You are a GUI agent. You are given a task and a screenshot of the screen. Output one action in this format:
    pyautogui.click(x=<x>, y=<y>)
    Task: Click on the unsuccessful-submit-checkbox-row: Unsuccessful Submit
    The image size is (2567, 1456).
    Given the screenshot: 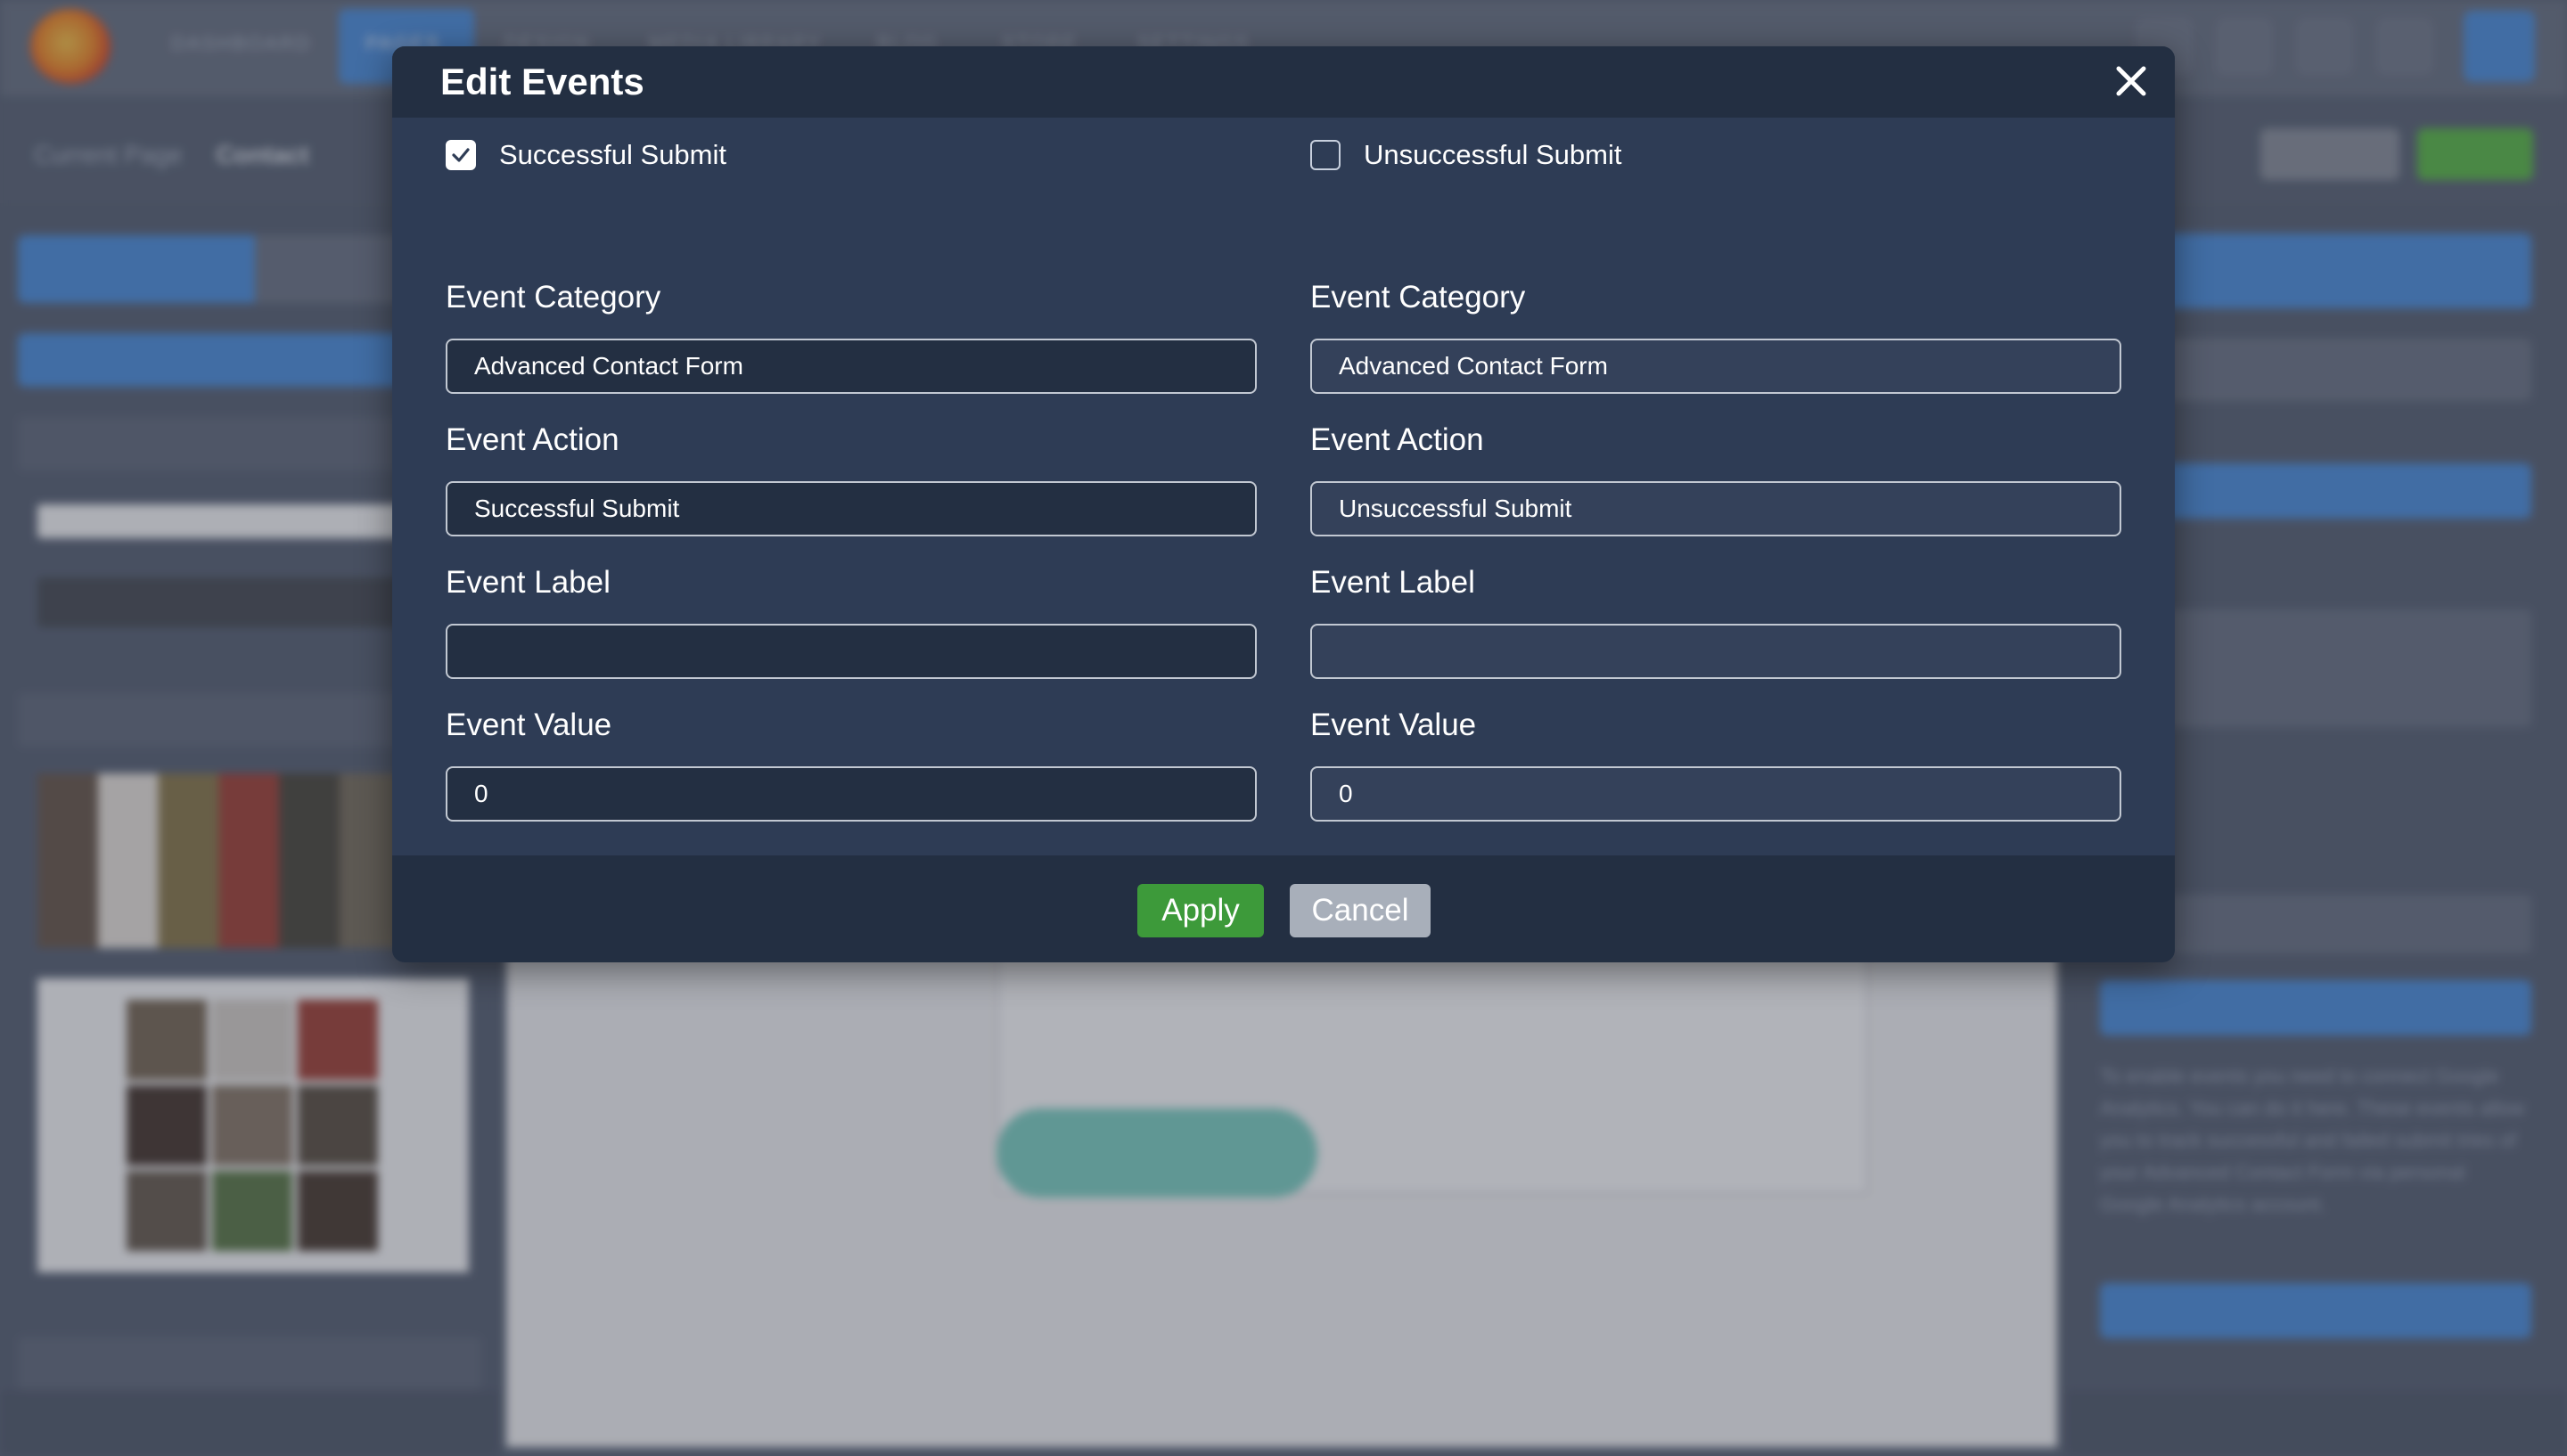 What is the action you would take?
    pyautogui.click(x=1465, y=155)
    